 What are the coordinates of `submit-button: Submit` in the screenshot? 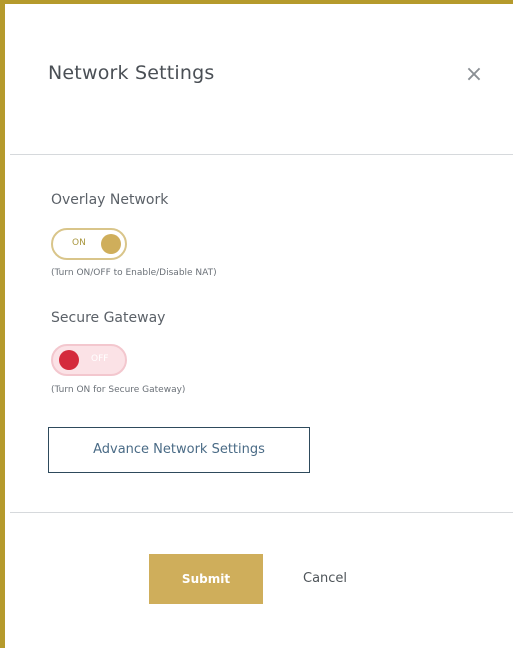 It's located at (206, 579).